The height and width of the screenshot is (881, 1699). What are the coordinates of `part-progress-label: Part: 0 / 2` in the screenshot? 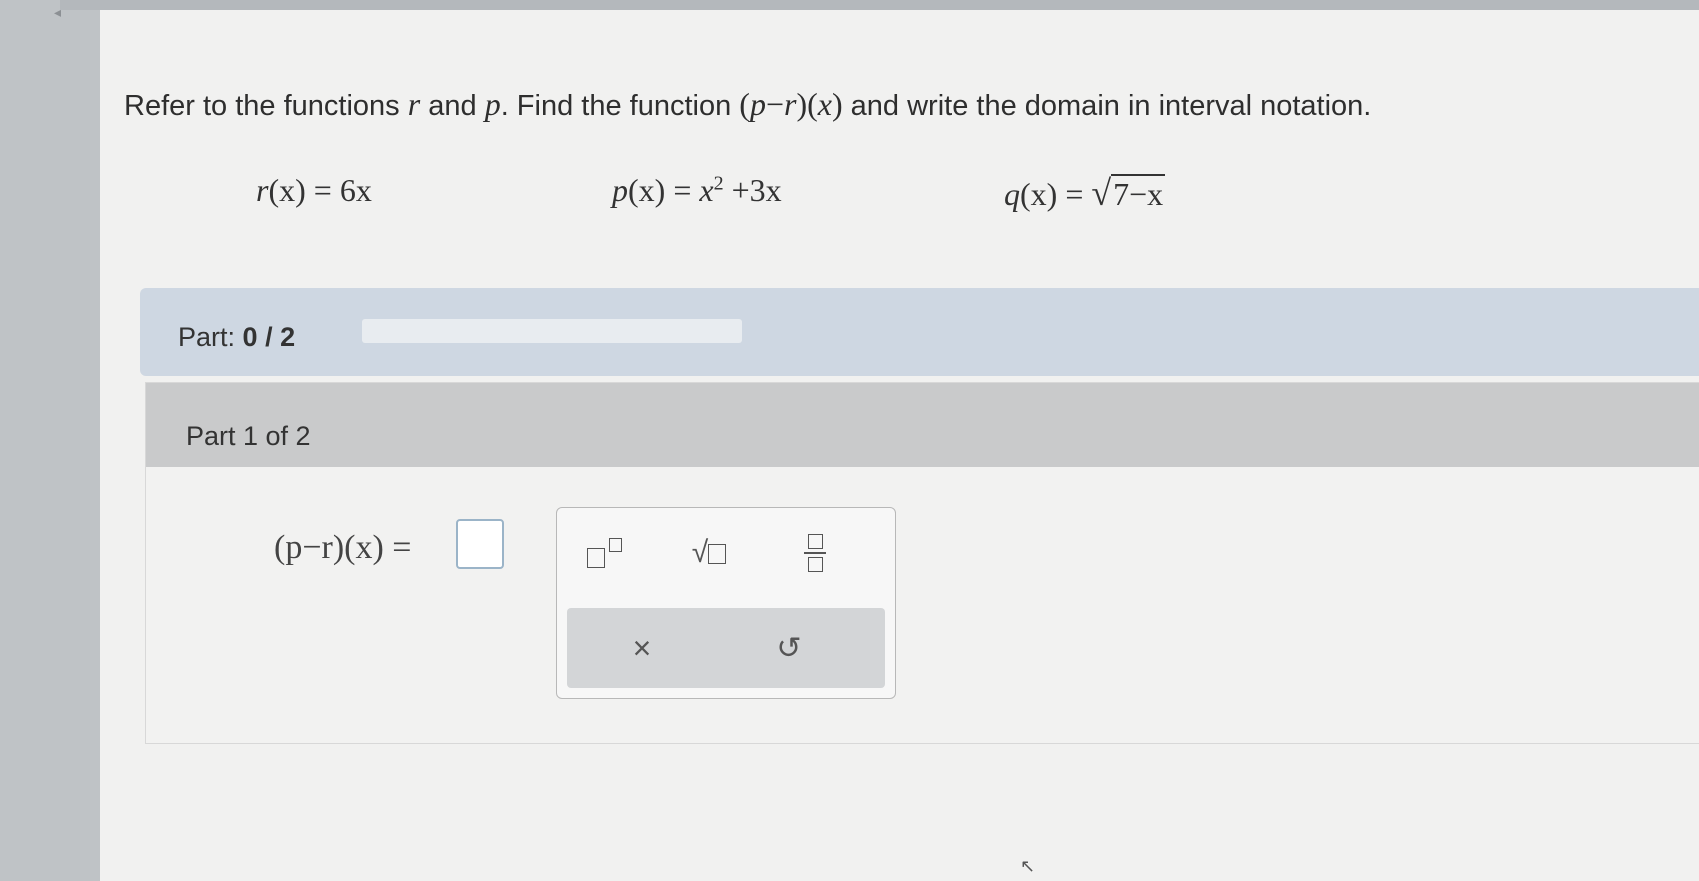 It's located at (237, 337).